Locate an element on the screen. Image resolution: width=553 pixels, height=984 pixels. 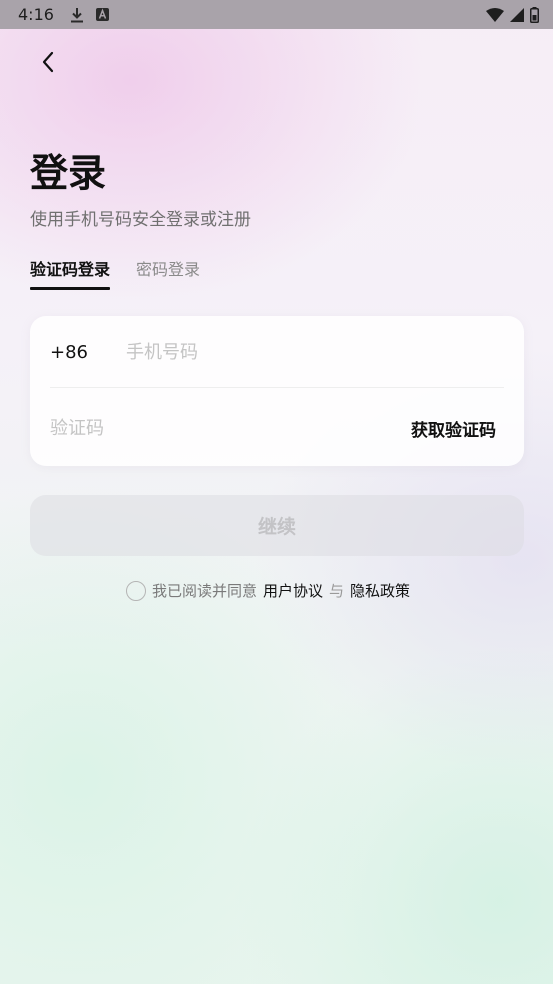
battery-icon is located at coordinates (534, 14).